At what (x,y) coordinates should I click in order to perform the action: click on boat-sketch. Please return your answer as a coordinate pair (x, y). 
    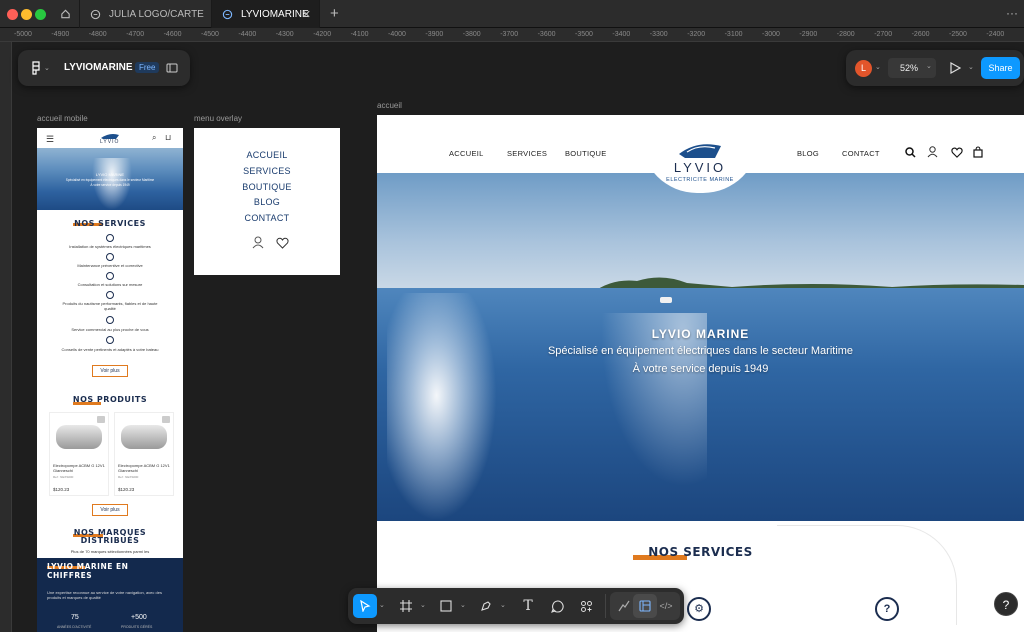
    Looking at the image, I should click on (867, 575).